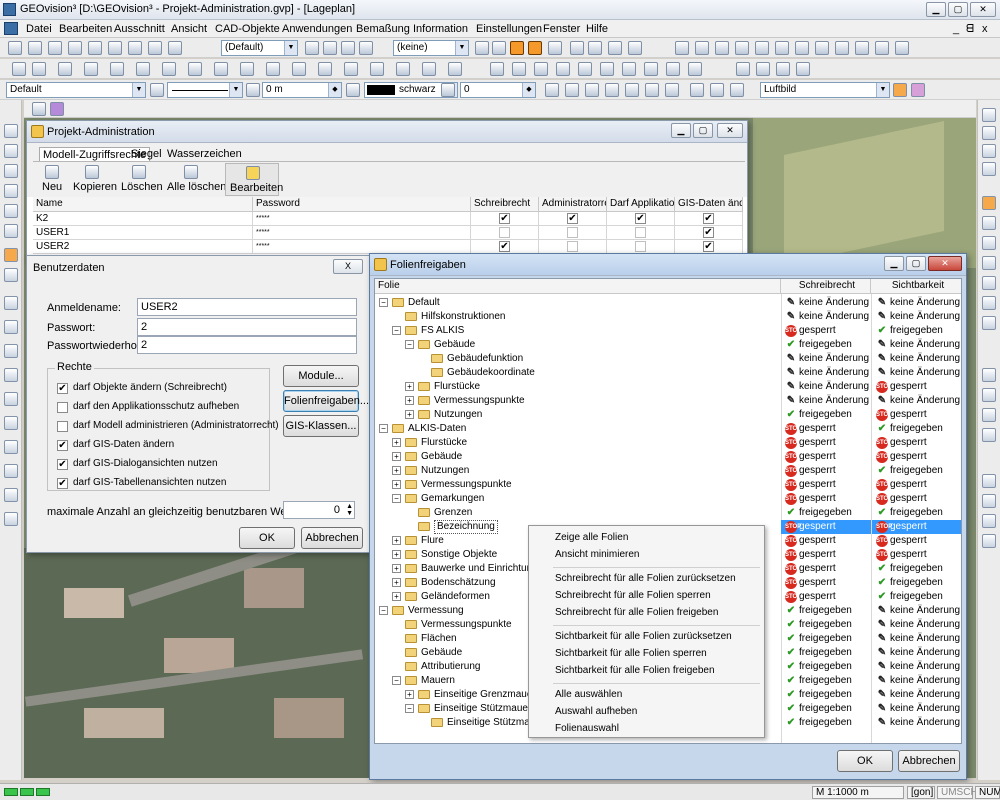  Describe the element at coordinates (505, 204) in the screenshot. I see `col-schreibrecht: Schreibrecht` at that location.